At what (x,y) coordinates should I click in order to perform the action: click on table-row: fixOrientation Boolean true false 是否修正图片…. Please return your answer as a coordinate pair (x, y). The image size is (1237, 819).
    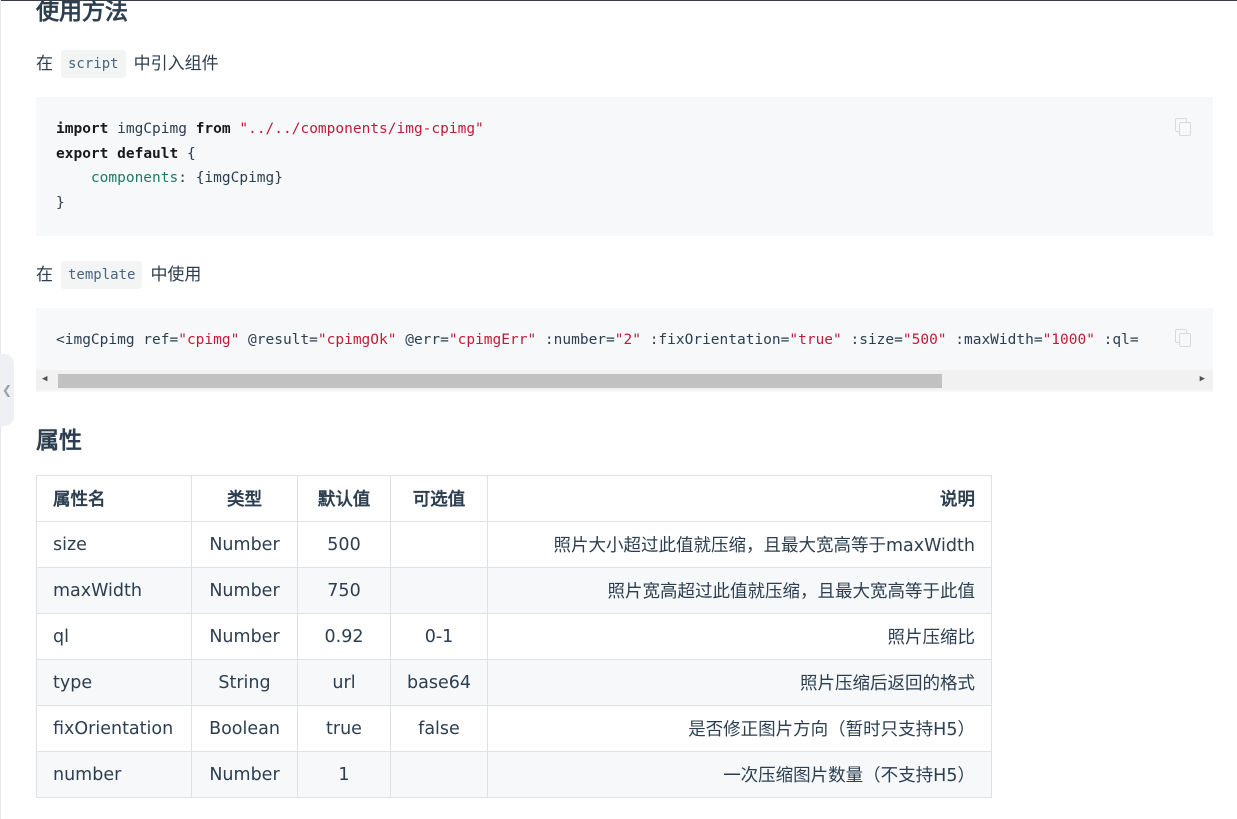
    Looking at the image, I should click on (514, 728).